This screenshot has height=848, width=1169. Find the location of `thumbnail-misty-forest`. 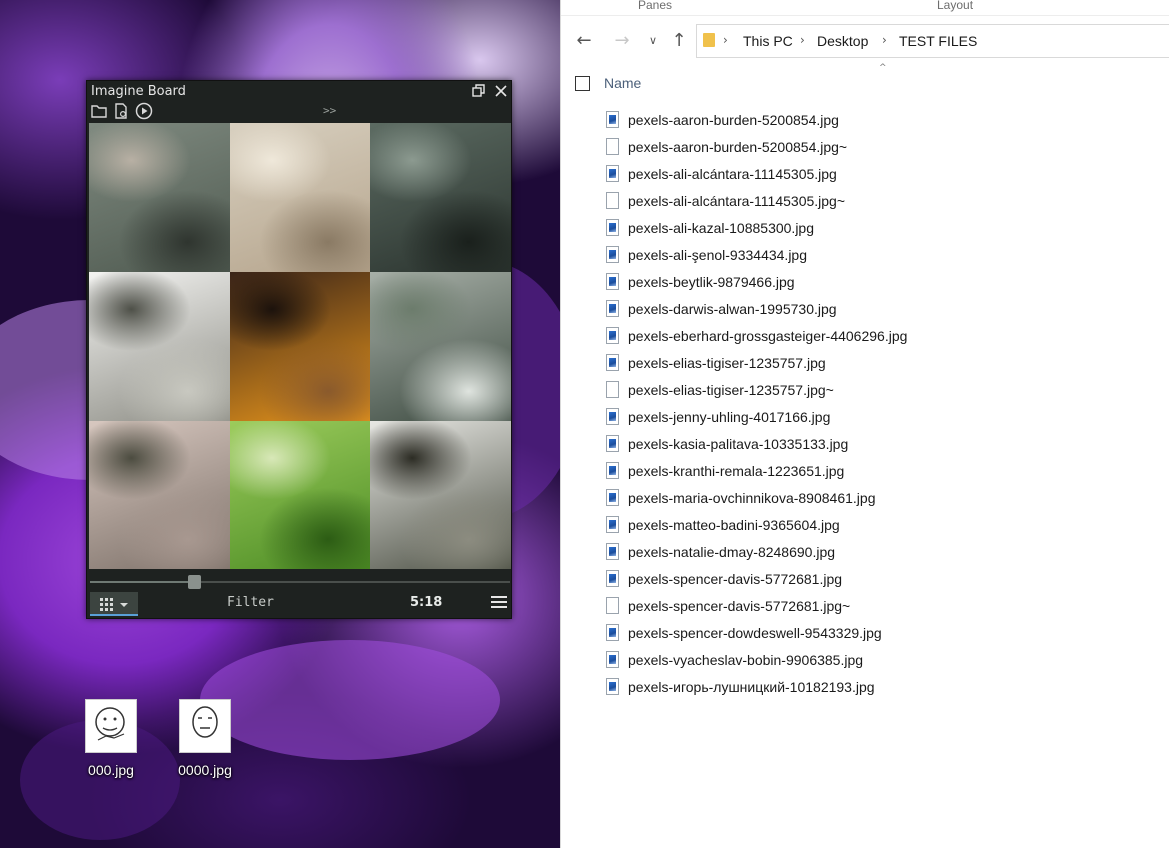

thumbnail-misty-forest is located at coordinates (440, 197).